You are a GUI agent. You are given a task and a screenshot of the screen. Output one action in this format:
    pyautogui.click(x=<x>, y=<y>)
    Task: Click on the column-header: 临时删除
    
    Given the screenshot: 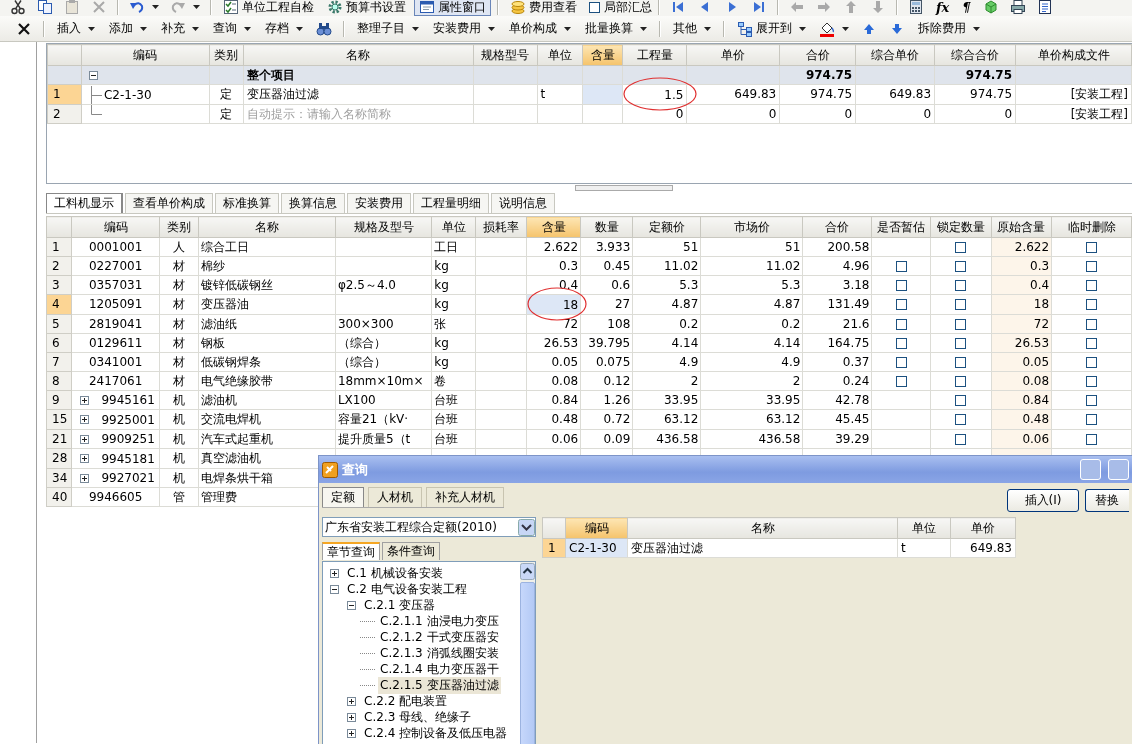 What is the action you would take?
    pyautogui.click(x=1091, y=227)
    